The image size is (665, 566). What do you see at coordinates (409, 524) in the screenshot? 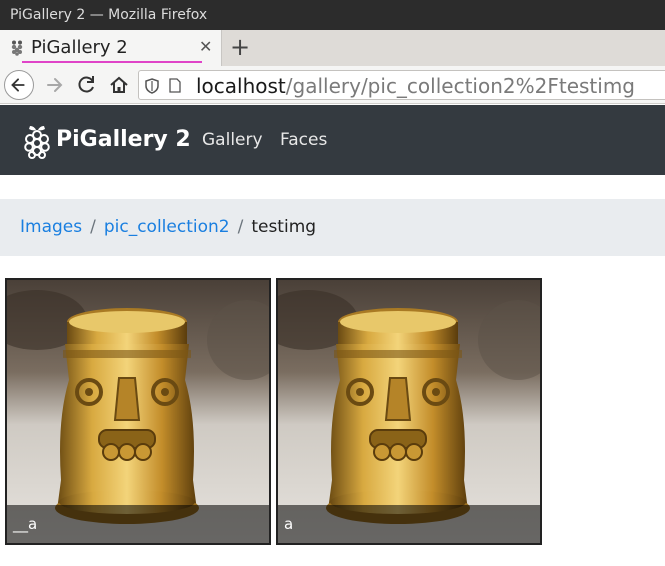
I see `photo-caption-bar: a` at bounding box center [409, 524].